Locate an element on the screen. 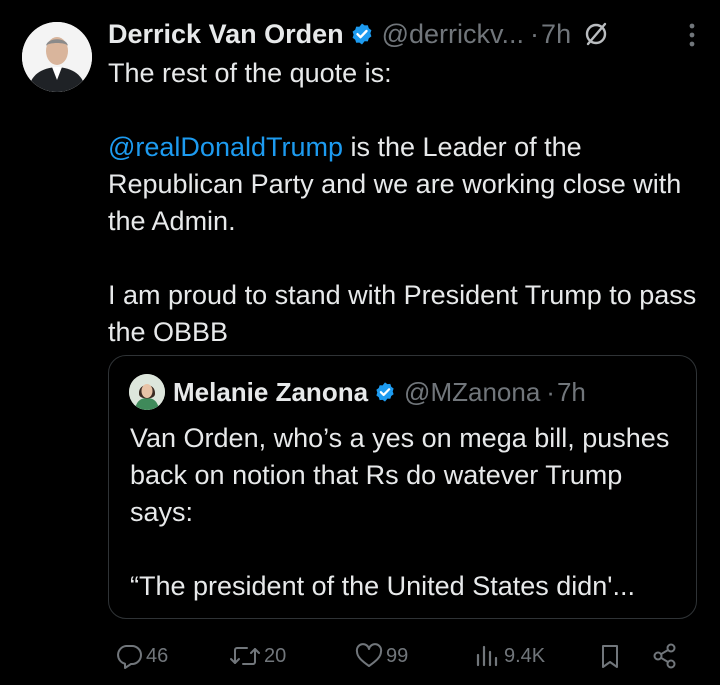 The width and height of the screenshot is (720, 685). quoted-tweet-header: Melanie Zanona @MZanona · 7h is located at coordinates (357, 392).